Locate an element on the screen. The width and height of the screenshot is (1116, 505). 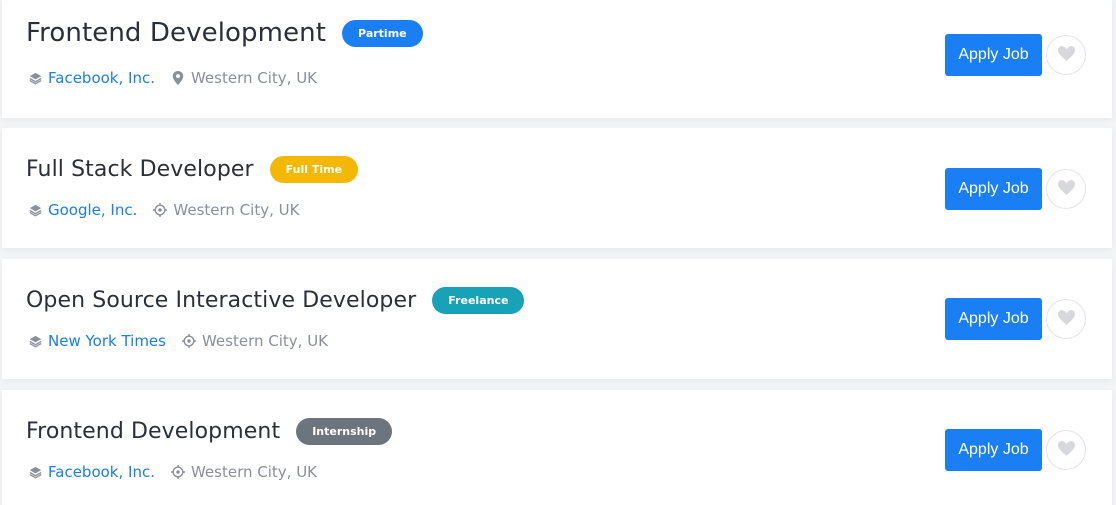
job-type-badge: Internship is located at coordinates (344, 431).